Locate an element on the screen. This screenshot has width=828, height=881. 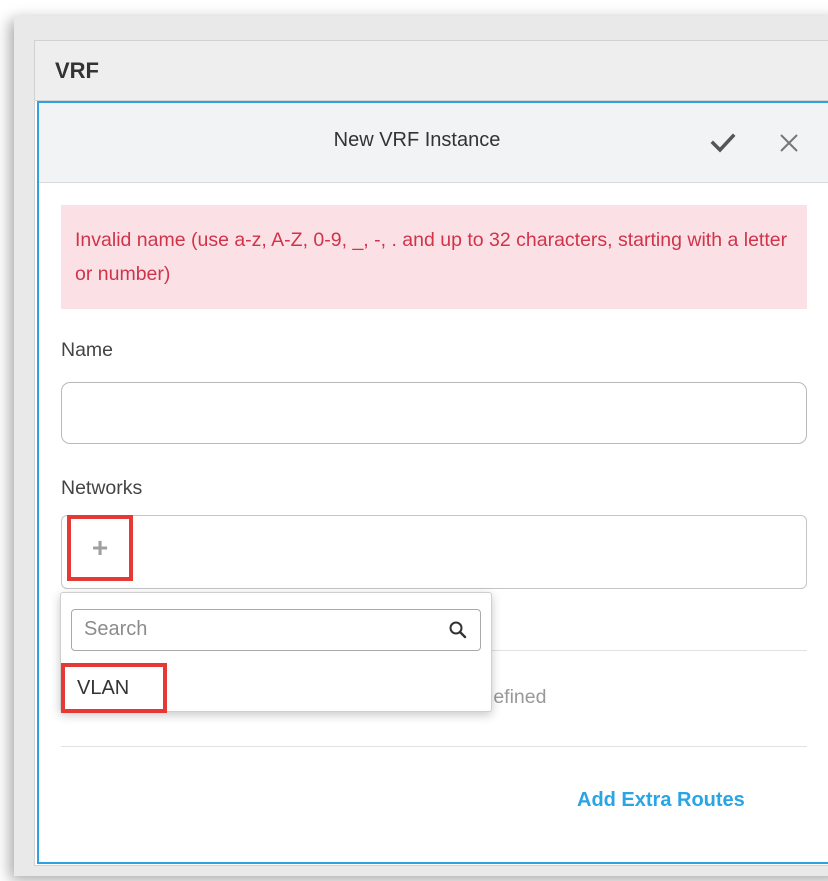
name-input is located at coordinates (434, 413).